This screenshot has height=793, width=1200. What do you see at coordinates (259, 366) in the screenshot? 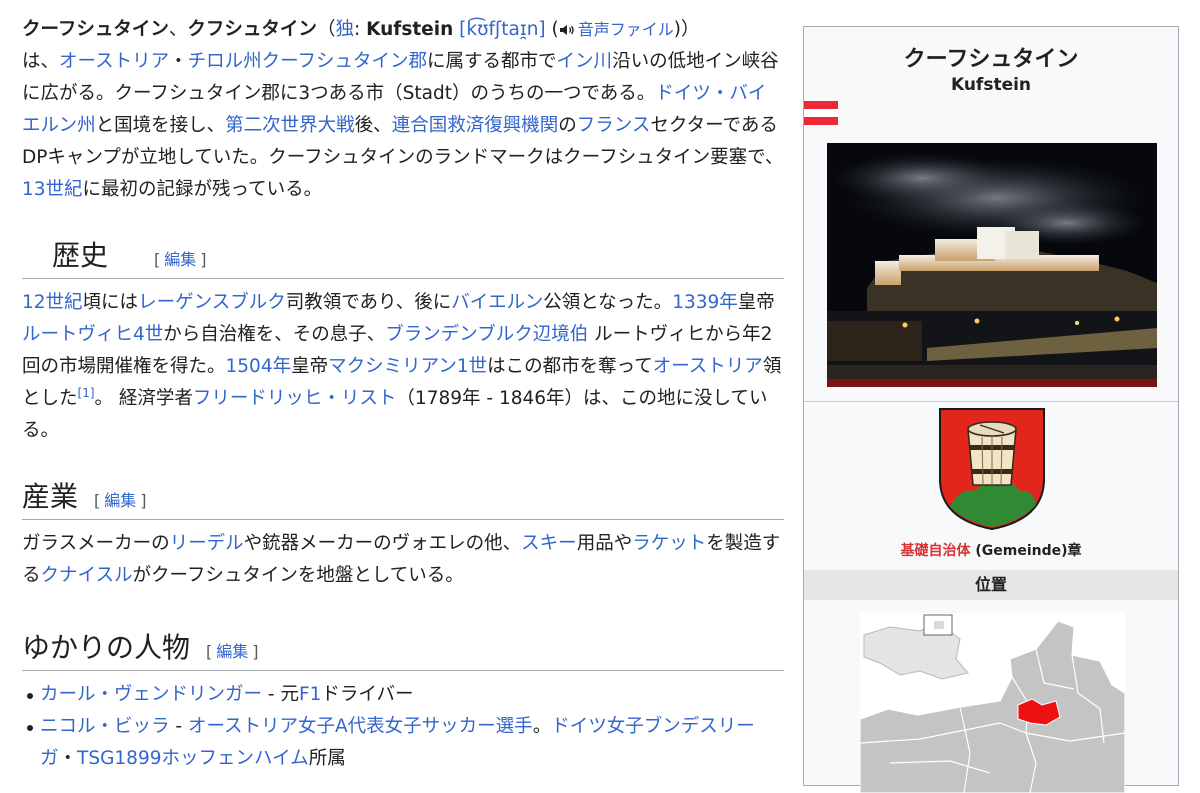
I see `link-1504: 1504年` at bounding box center [259, 366].